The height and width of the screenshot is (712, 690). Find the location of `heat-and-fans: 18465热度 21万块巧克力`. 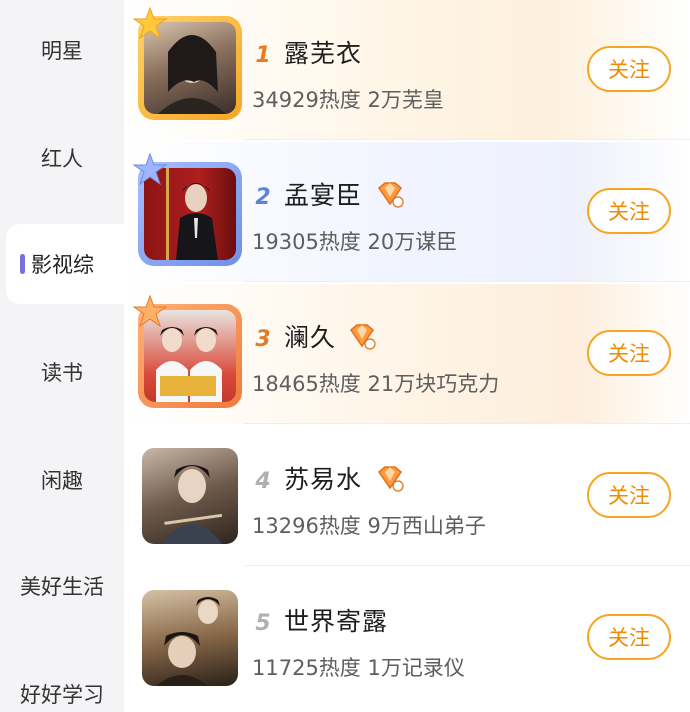

heat-and-fans: 18465热度 21万块巧克力 is located at coordinates (376, 384).